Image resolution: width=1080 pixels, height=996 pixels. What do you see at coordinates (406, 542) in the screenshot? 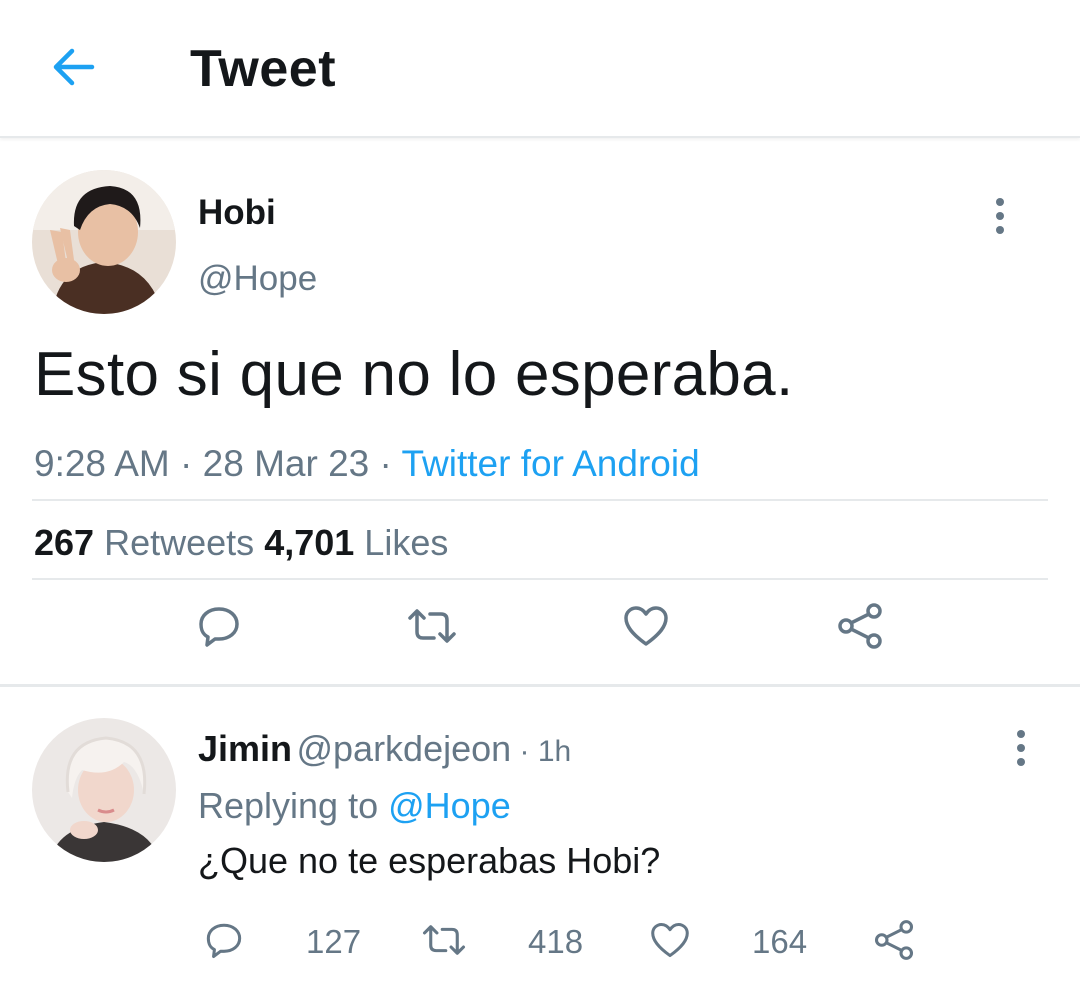
I see `likes-label: Likes` at bounding box center [406, 542].